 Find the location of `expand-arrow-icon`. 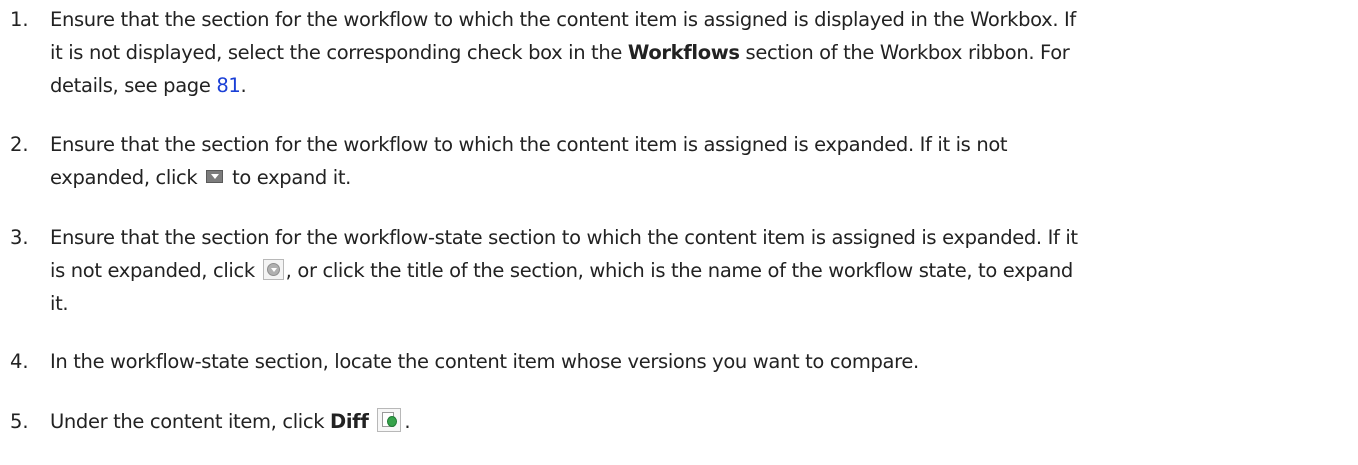

expand-arrow-icon is located at coordinates (215, 176).